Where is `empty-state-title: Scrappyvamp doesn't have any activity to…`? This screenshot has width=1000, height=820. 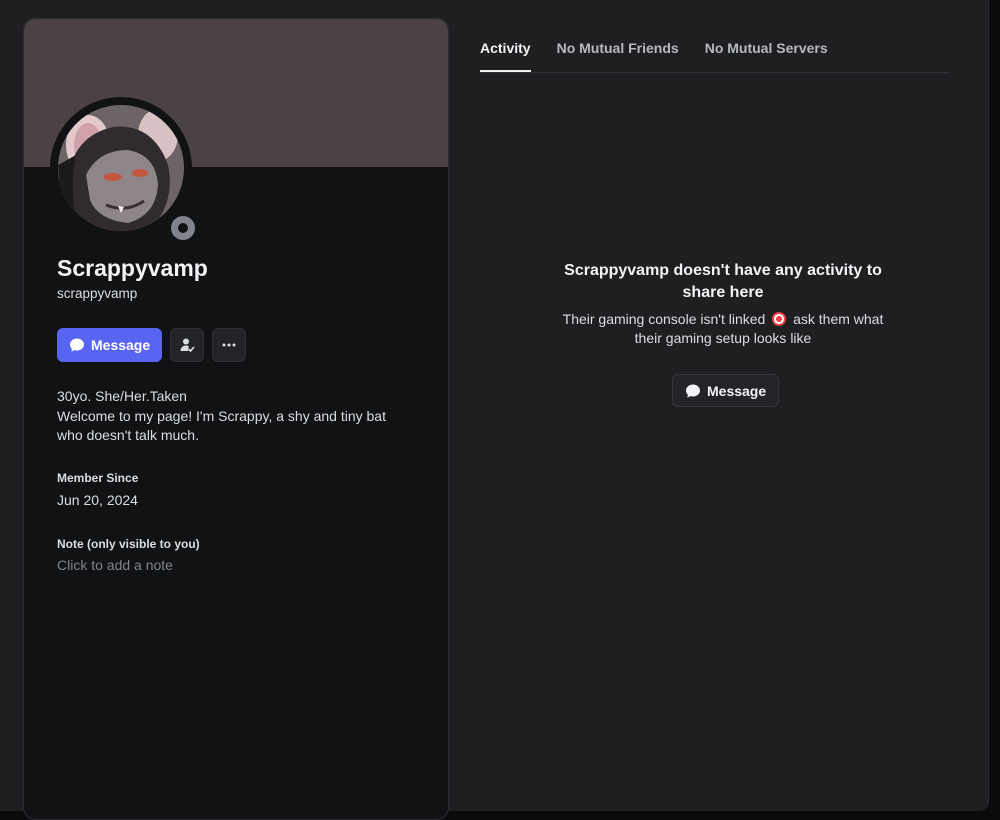 empty-state-title: Scrappyvamp doesn't have any activity to… is located at coordinates (723, 281).